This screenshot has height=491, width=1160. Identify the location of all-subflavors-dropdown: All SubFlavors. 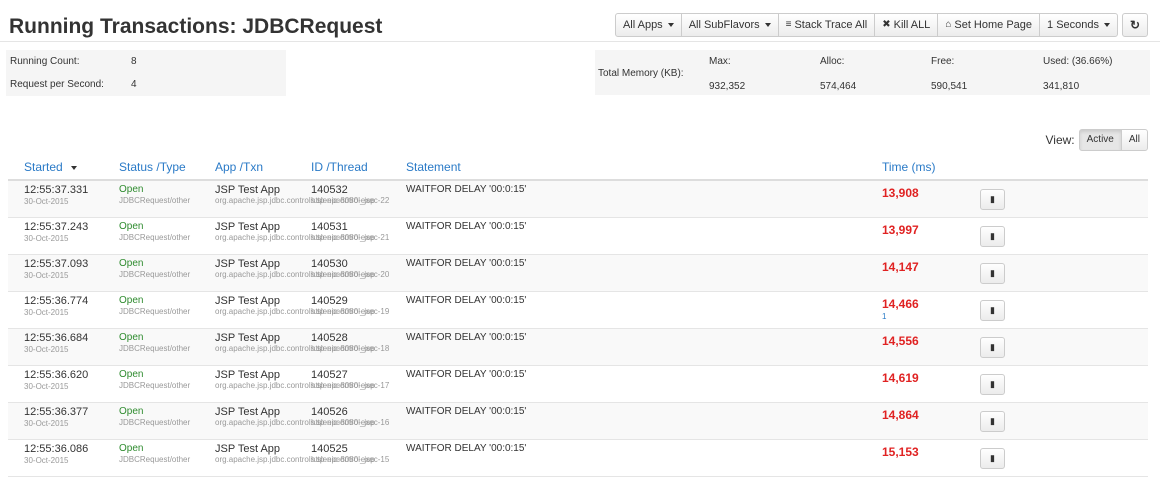
(729, 25).